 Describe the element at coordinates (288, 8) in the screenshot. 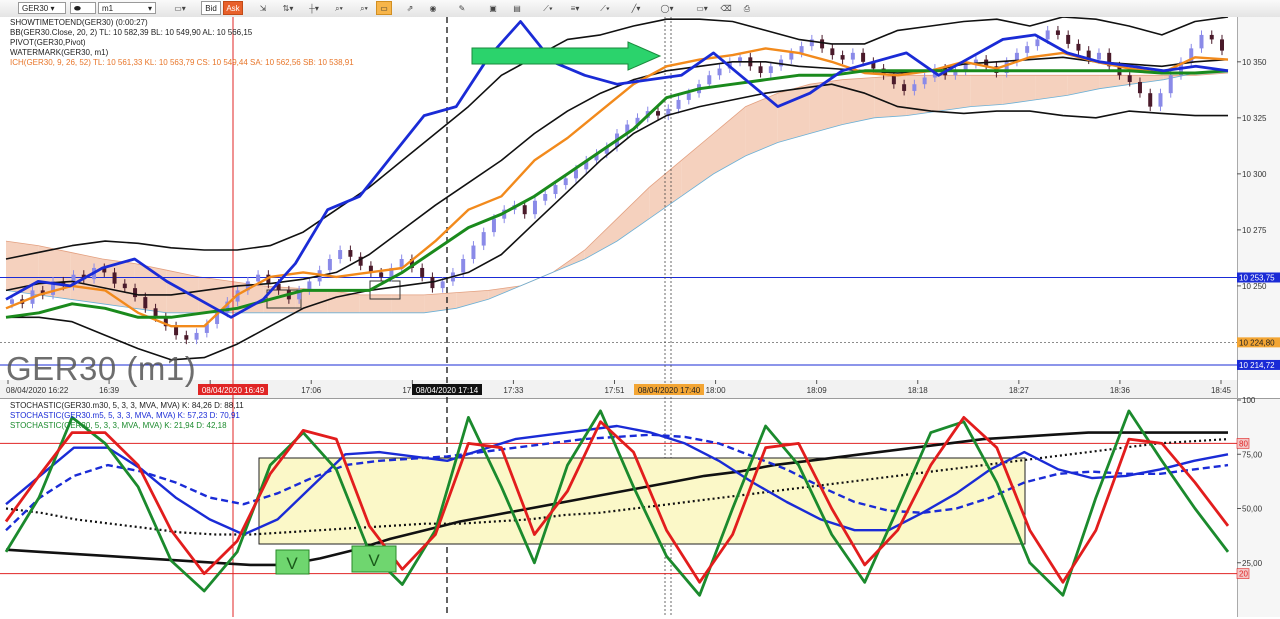

I see `zoom-tool-icon: ⇅▾` at that location.